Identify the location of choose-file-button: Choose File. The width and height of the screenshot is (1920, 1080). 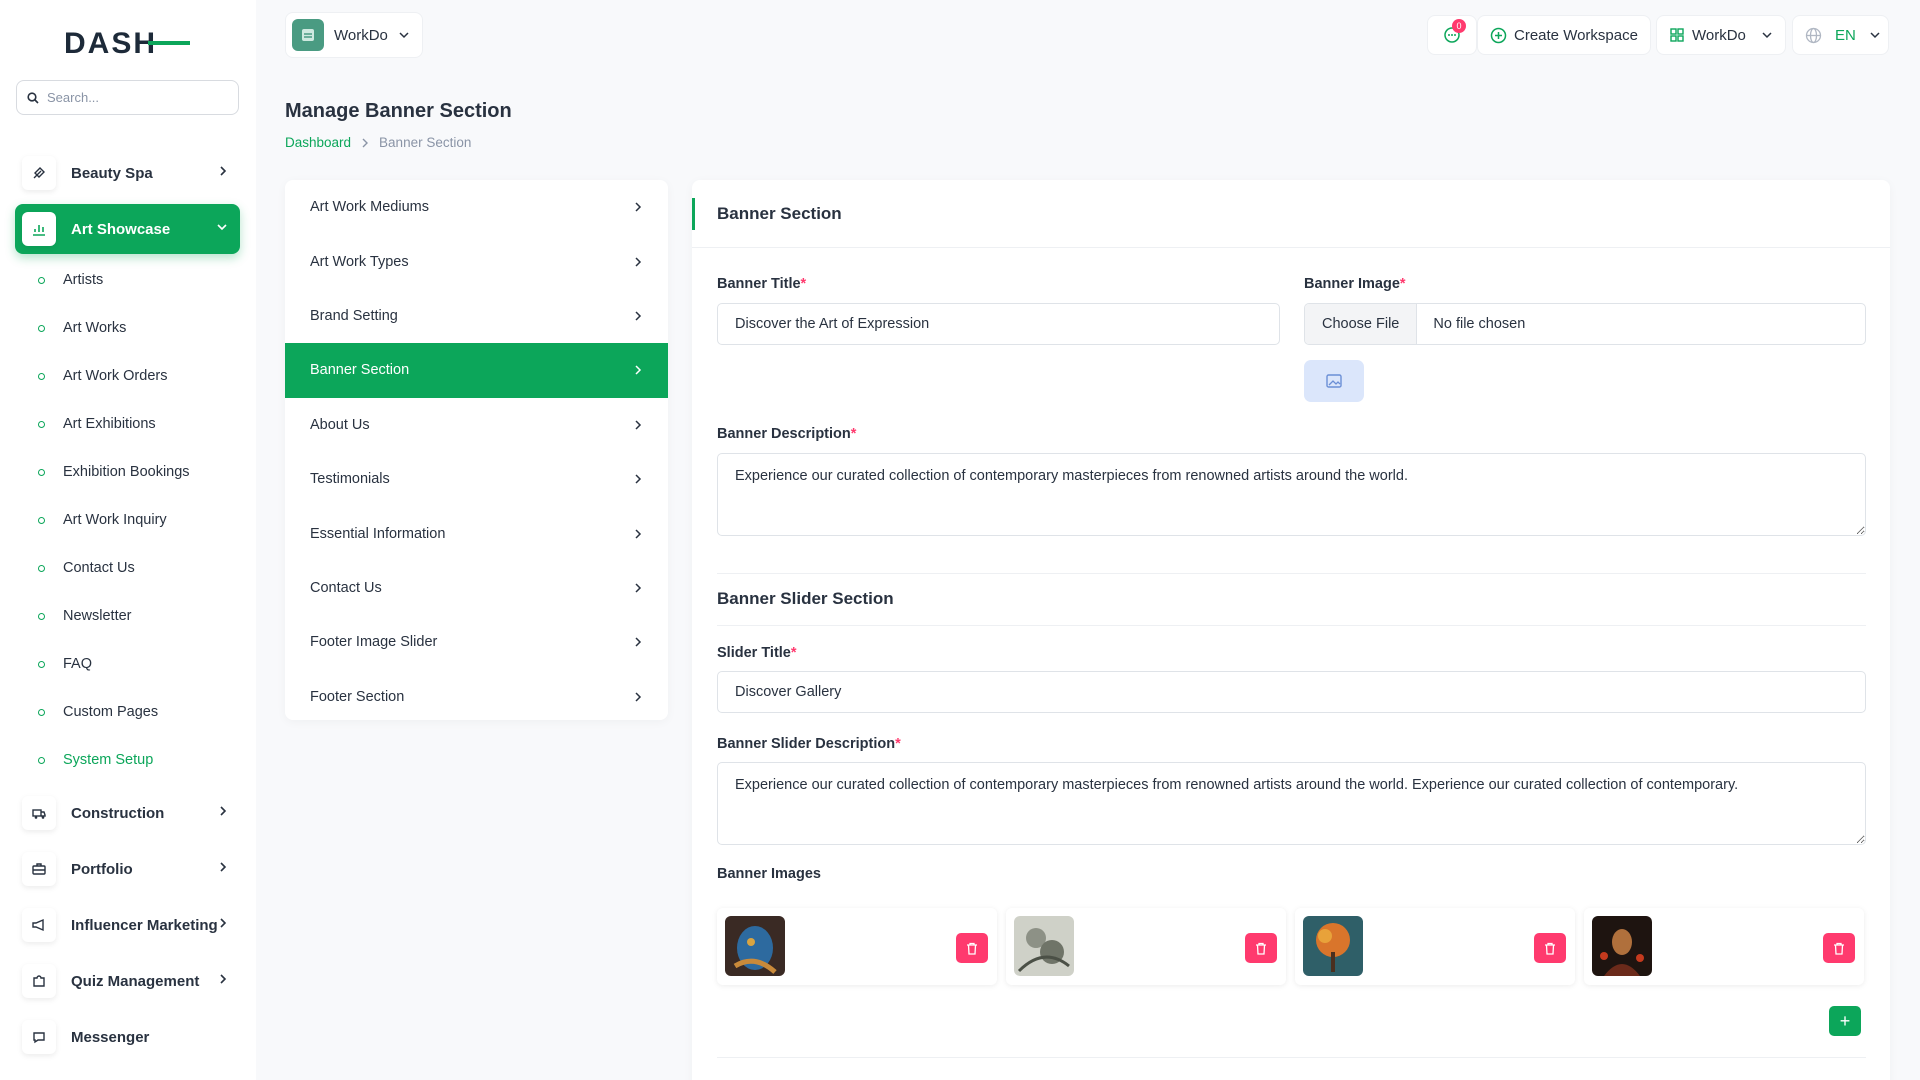
(1361, 324).